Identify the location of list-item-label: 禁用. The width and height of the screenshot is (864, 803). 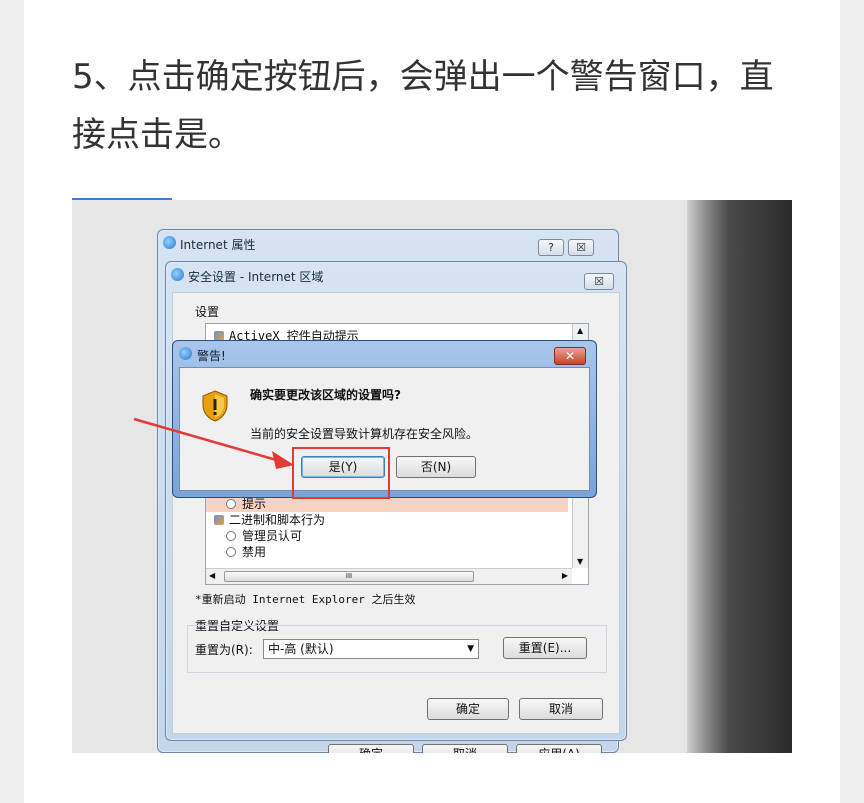
(254, 552).